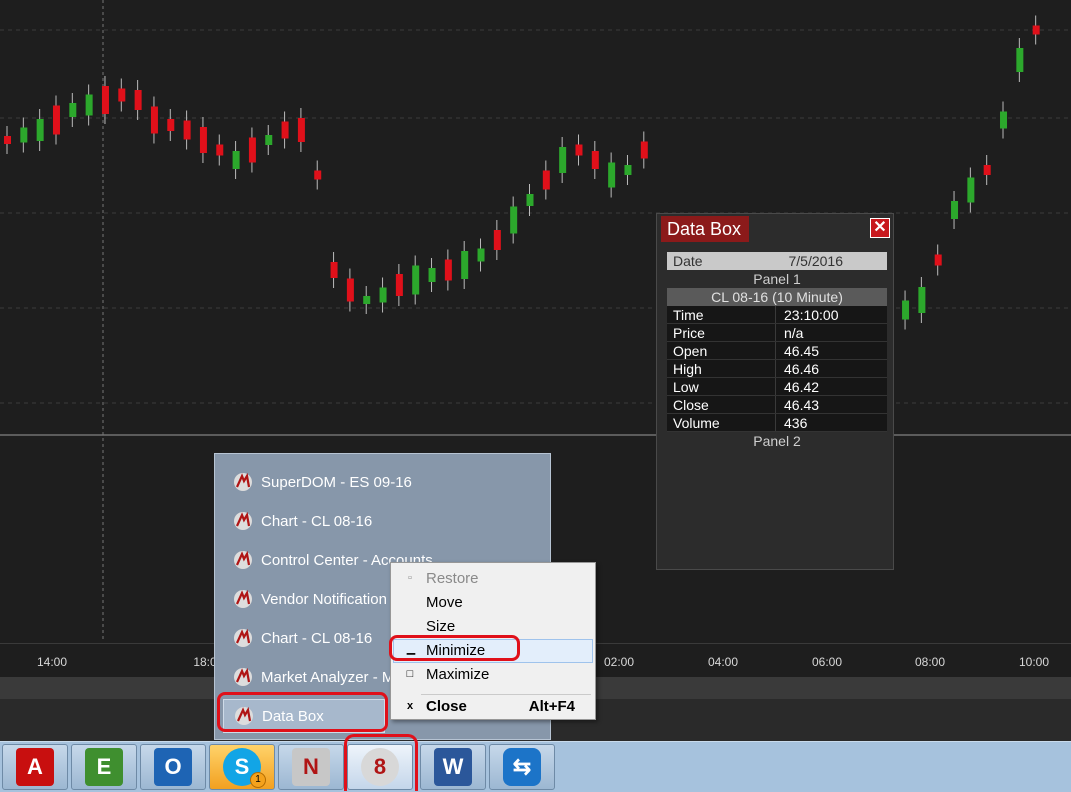 This screenshot has height=792, width=1071. Describe the element at coordinates (493, 707) in the screenshot. I see `menu-item-close: x Close Alt+F4` at that location.